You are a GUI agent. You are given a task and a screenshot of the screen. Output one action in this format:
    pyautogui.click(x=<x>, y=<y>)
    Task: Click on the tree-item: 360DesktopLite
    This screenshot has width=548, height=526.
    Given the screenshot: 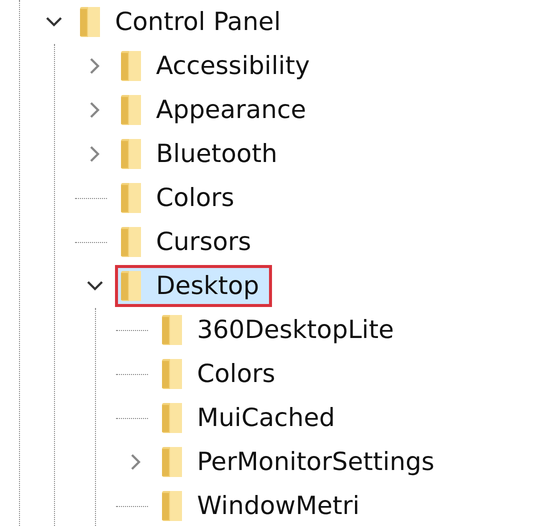 What is the action you would take?
    pyautogui.click(x=281, y=330)
    